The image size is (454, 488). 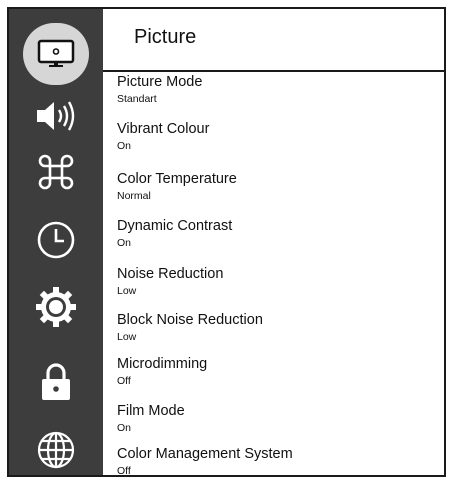 What do you see at coordinates (277, 467) in the screenshot?
I see `setting-color-management-system: Color Management System Off` at bounding box center [277, 467].